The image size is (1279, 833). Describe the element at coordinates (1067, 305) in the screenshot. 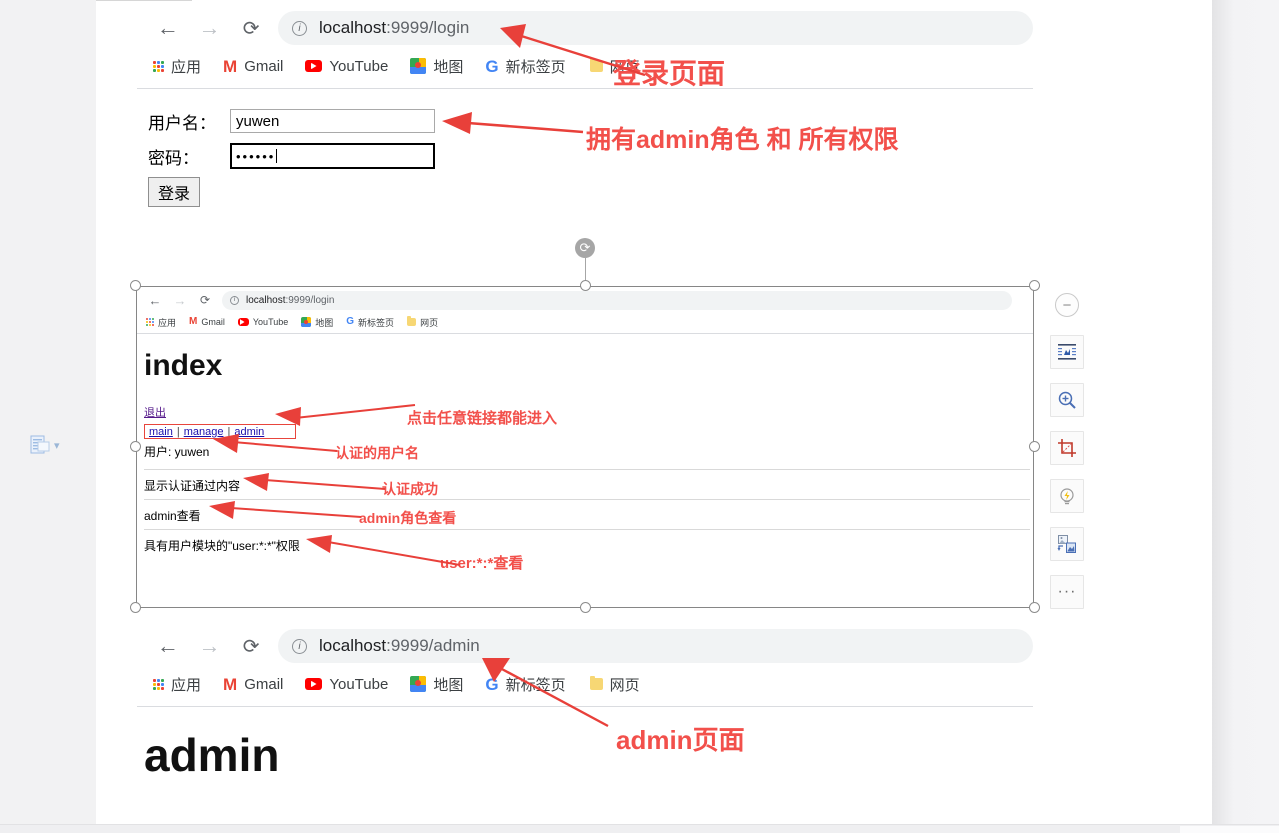

I see `collapse-toolbar-button: −` at that location.